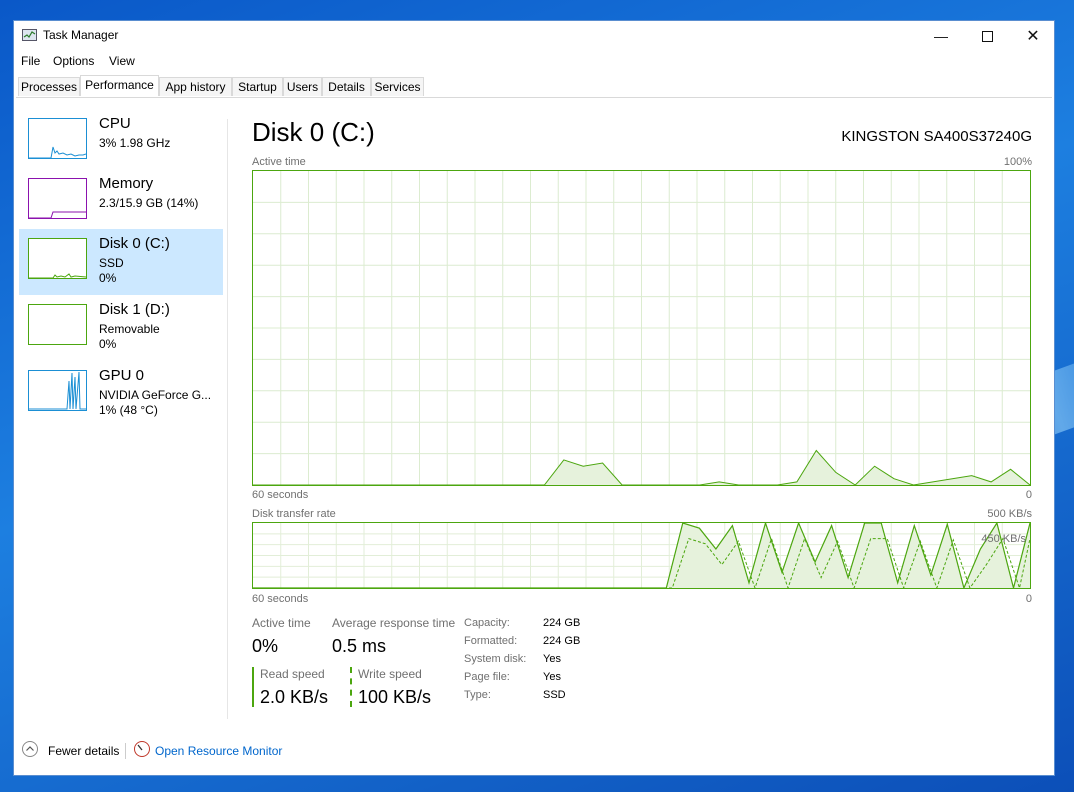 Image resolution: width=1074 pixels, height=792 pixels. I want to click on transfer-graph-mid: 450 KB/s, so click(1003, 539).